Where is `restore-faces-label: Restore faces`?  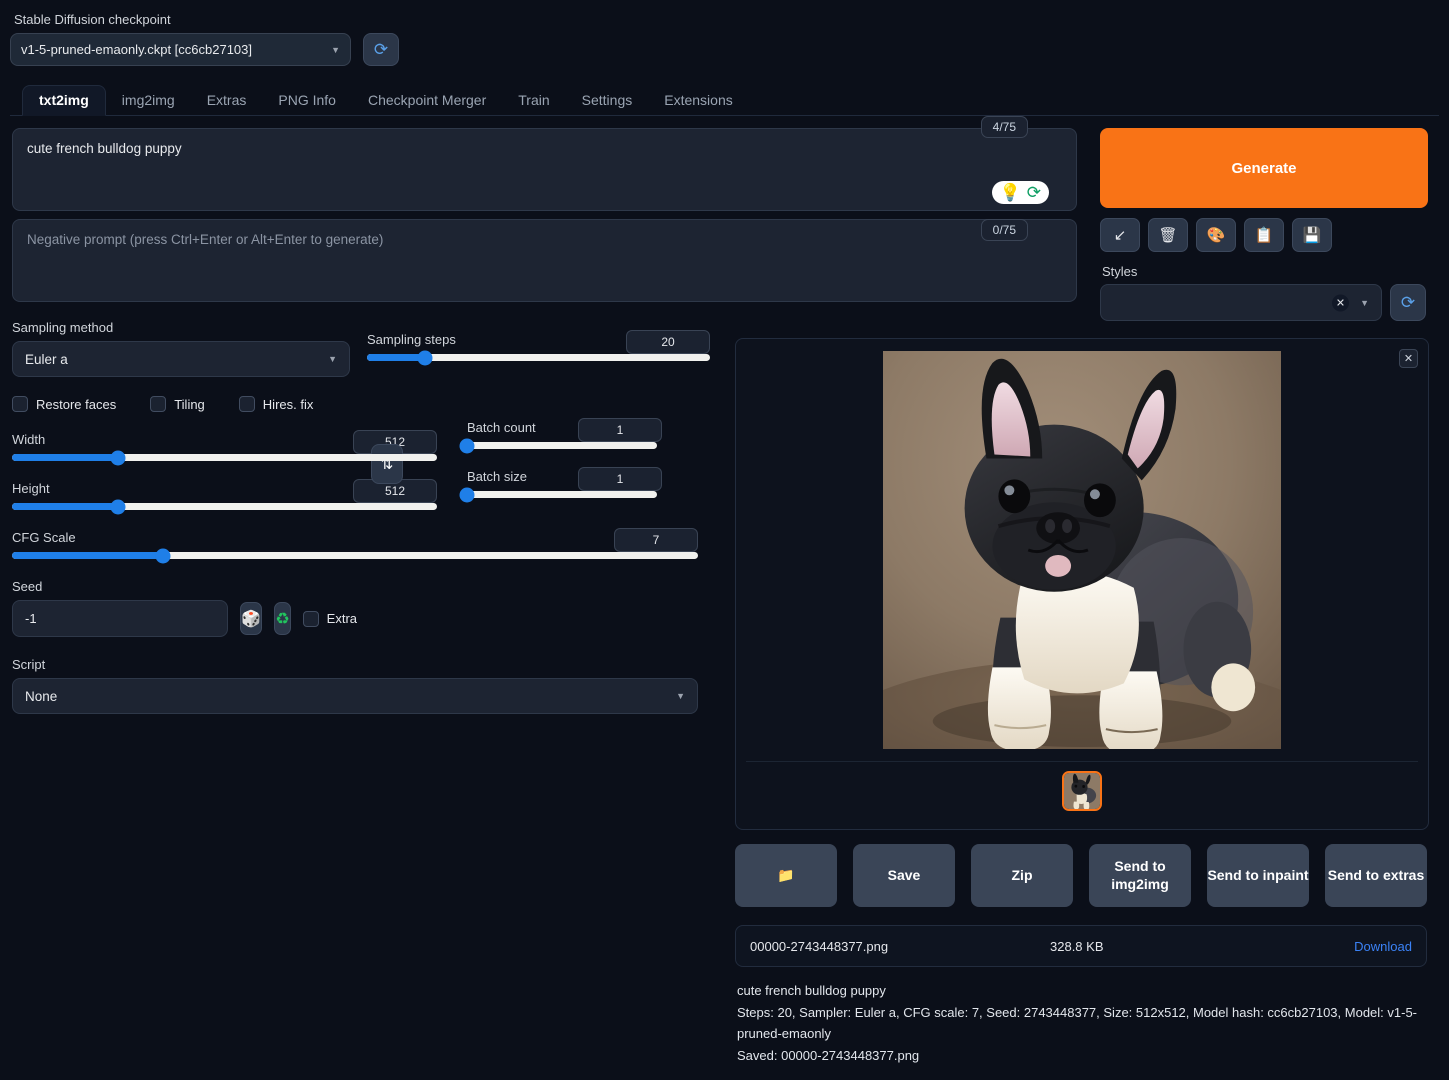
restore-faces-label: Restore faces is located at coordinates (76, 404).